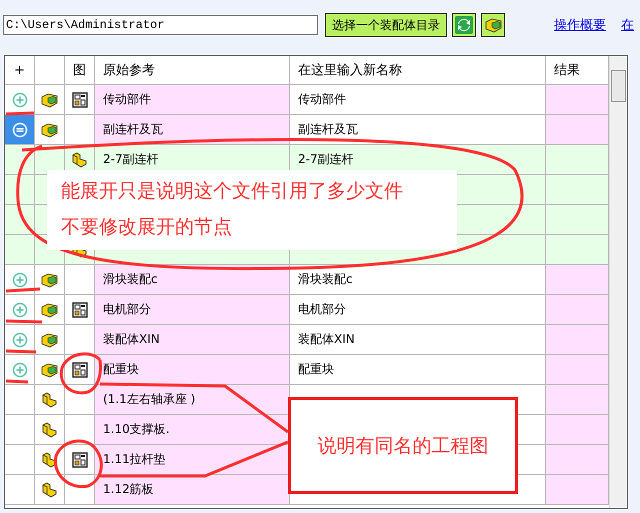 The height and width of the screenshot is (513, 640). What do you see at coordinates (146, 227) in the screenshot?
I see `annotation-text: 不要修改展开的节点` at bounding box center [146, 227].